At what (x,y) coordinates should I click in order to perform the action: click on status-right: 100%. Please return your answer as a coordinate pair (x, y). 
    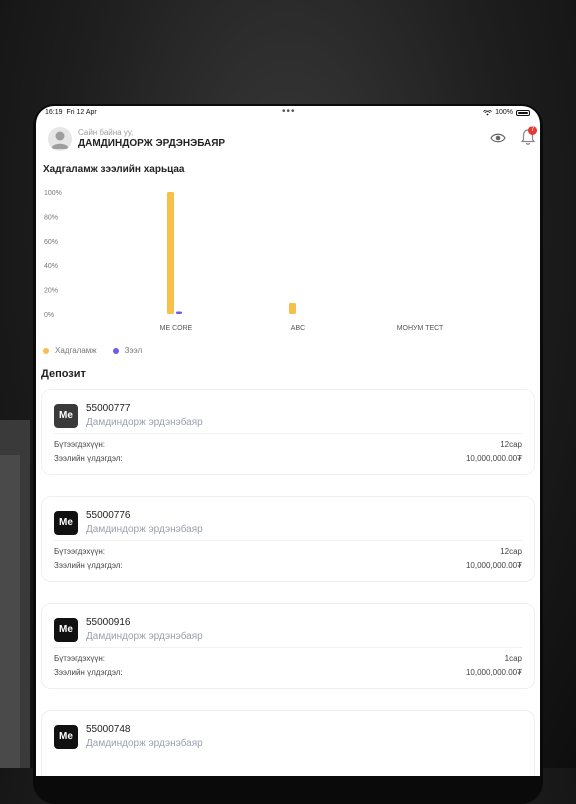
    Looking at the image, I should click on (506, 112).